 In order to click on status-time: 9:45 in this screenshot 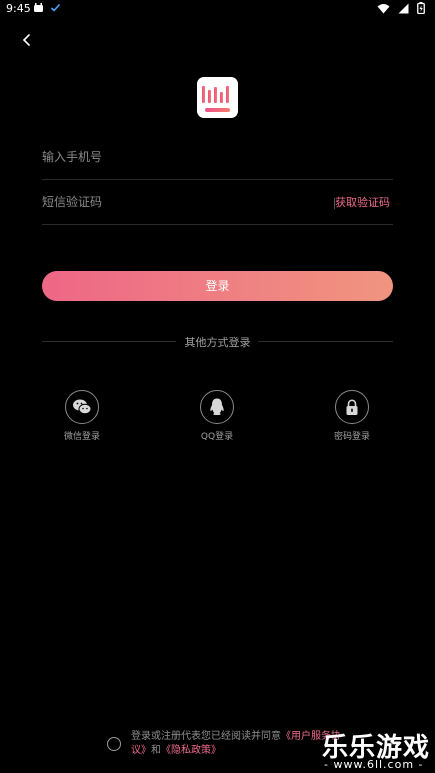, I will do `click(18, 8)`.